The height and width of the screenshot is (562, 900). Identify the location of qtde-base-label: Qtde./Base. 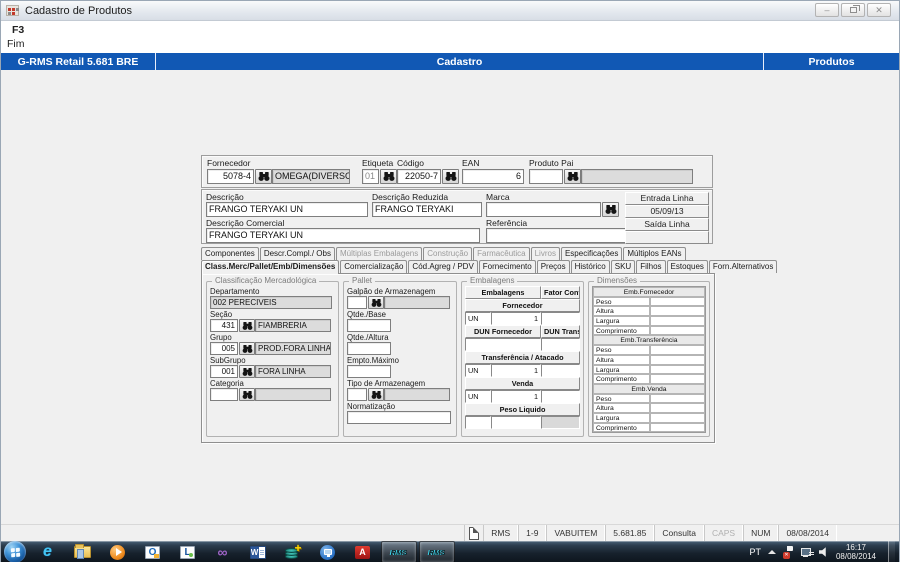
(367, 314).